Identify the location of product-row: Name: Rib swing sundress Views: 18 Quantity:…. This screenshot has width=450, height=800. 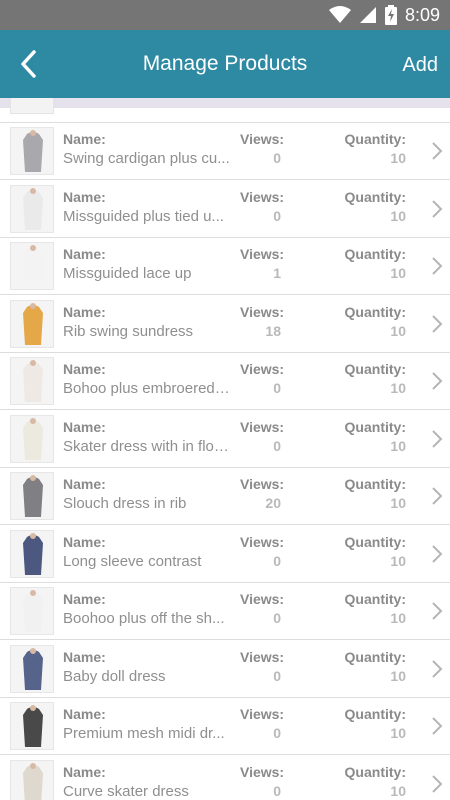
(225, 324).